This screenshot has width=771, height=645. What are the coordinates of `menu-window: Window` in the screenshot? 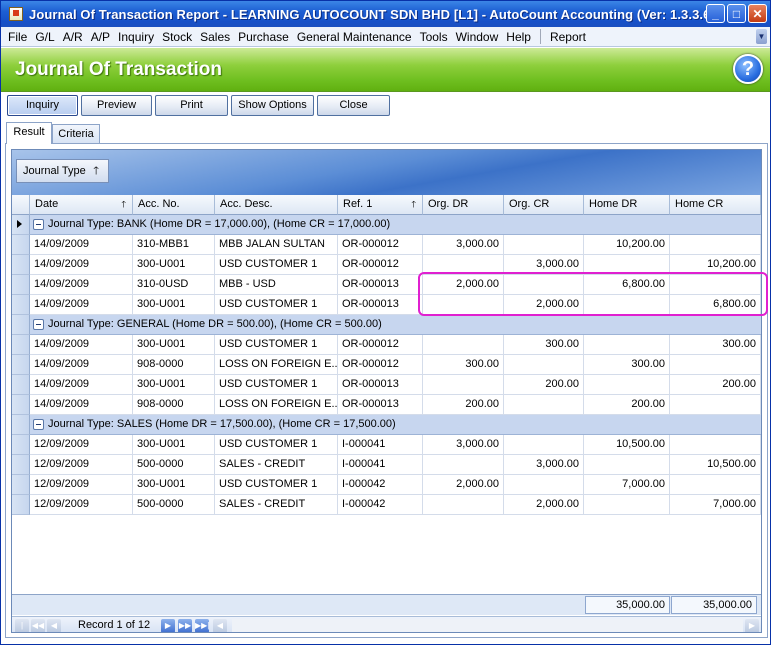 It's located at (477, 37).